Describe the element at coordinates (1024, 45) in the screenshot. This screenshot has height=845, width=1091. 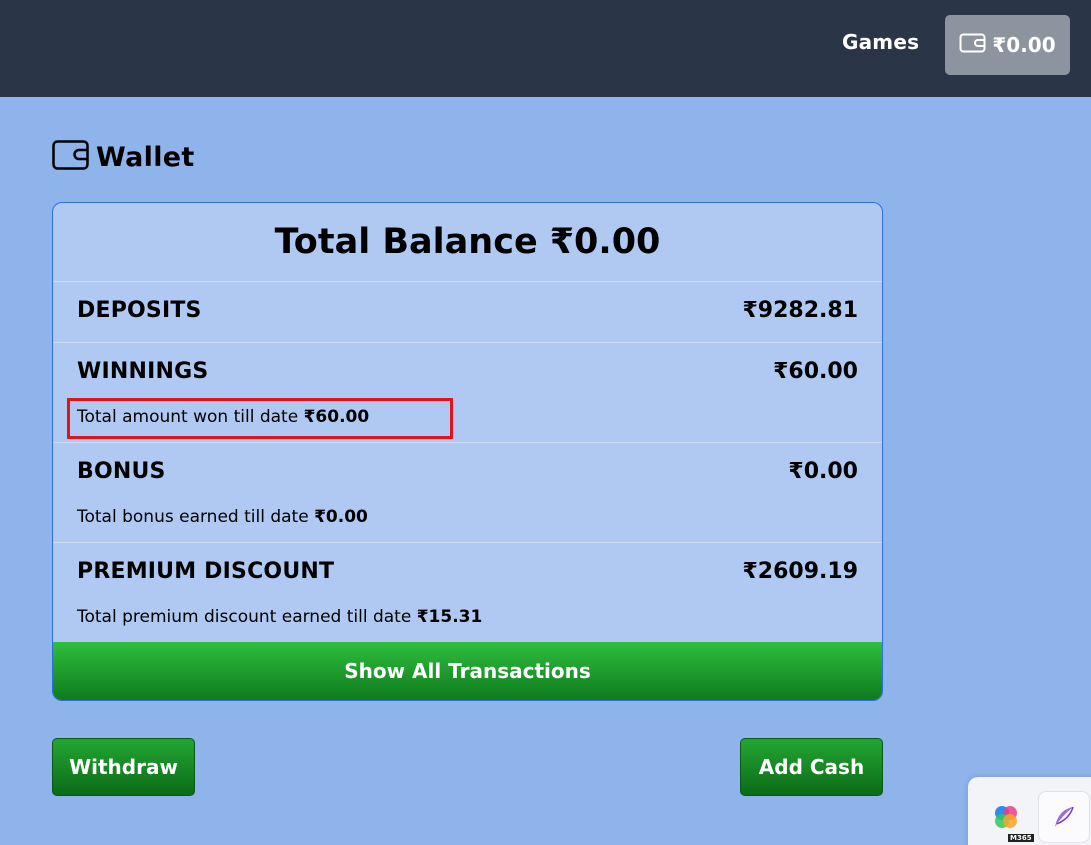
I see `header-wallet-balance: ₹0.00` at that location.